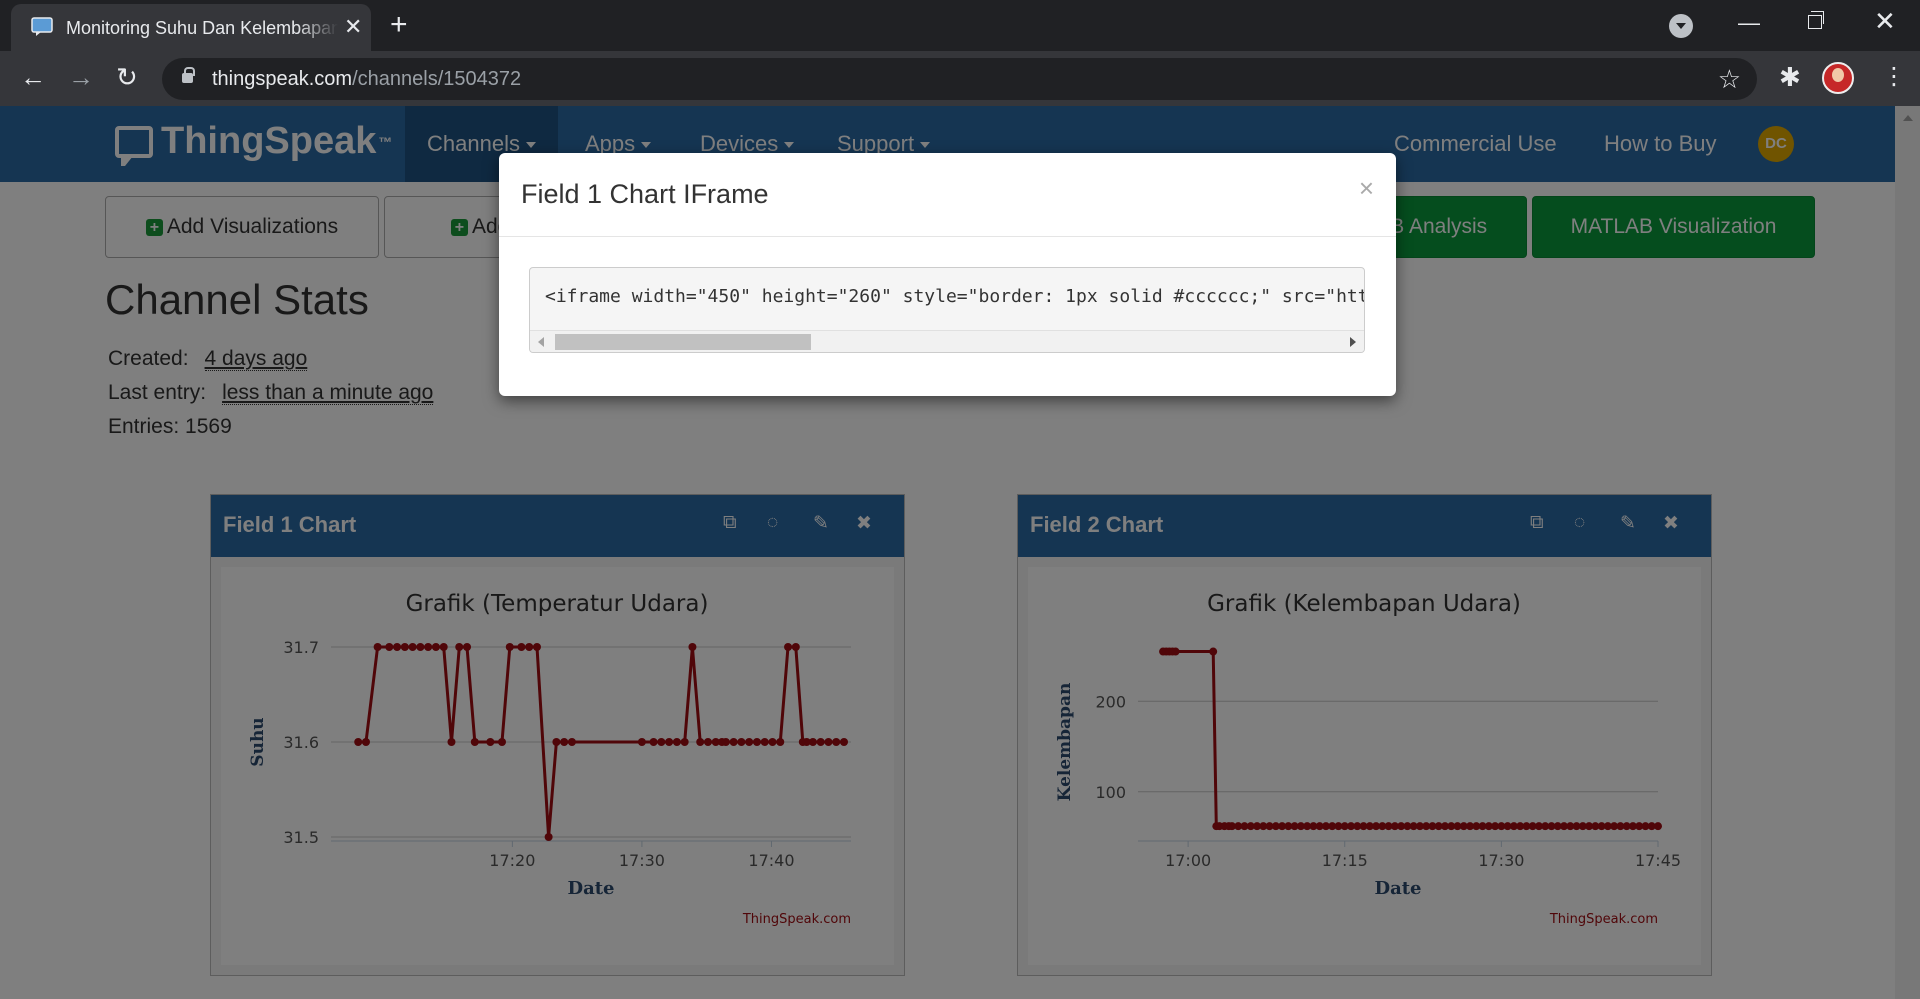  What do you see at coordinates (81, 77) in the screenshot?
I see `forward-icon: →` at bounding box center [81, 77].